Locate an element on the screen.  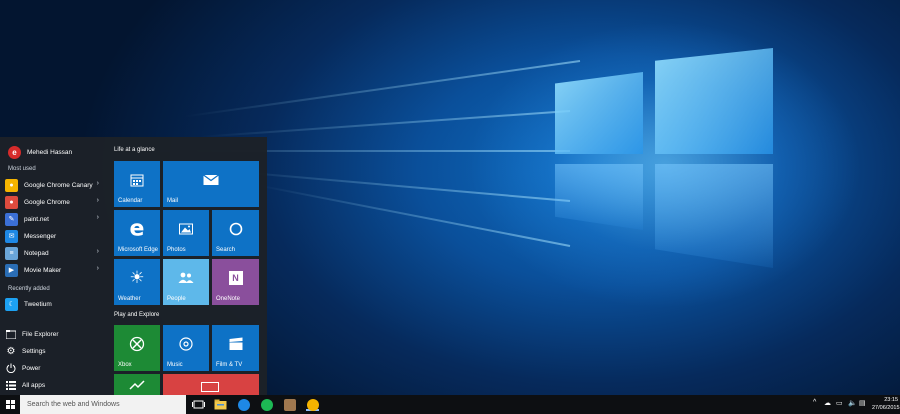
avatar: e is located at coordinates (14, 152).